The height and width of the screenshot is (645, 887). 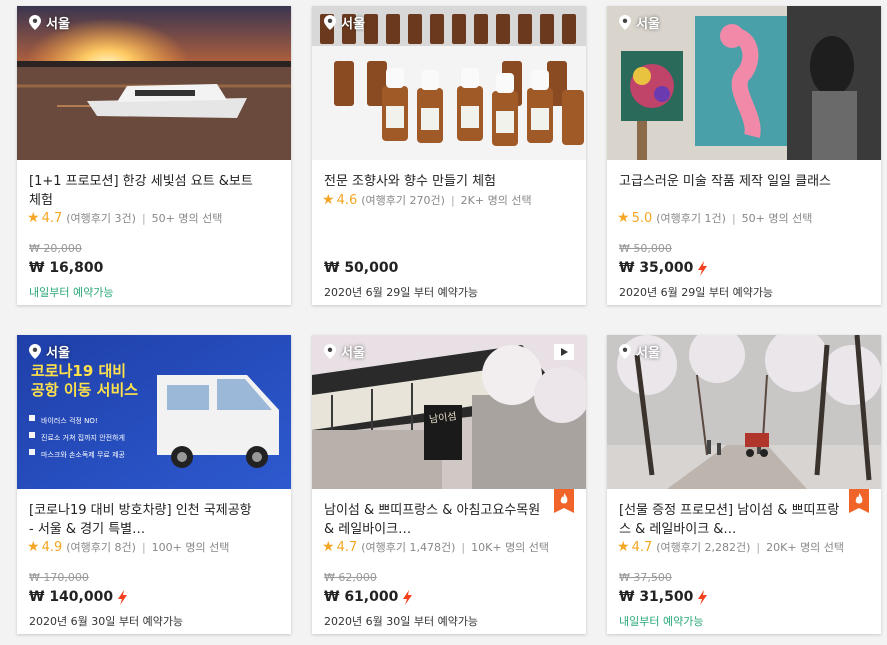 I want to click on sale-price-row: ₩ 16,800, so click(x=66, y=268).